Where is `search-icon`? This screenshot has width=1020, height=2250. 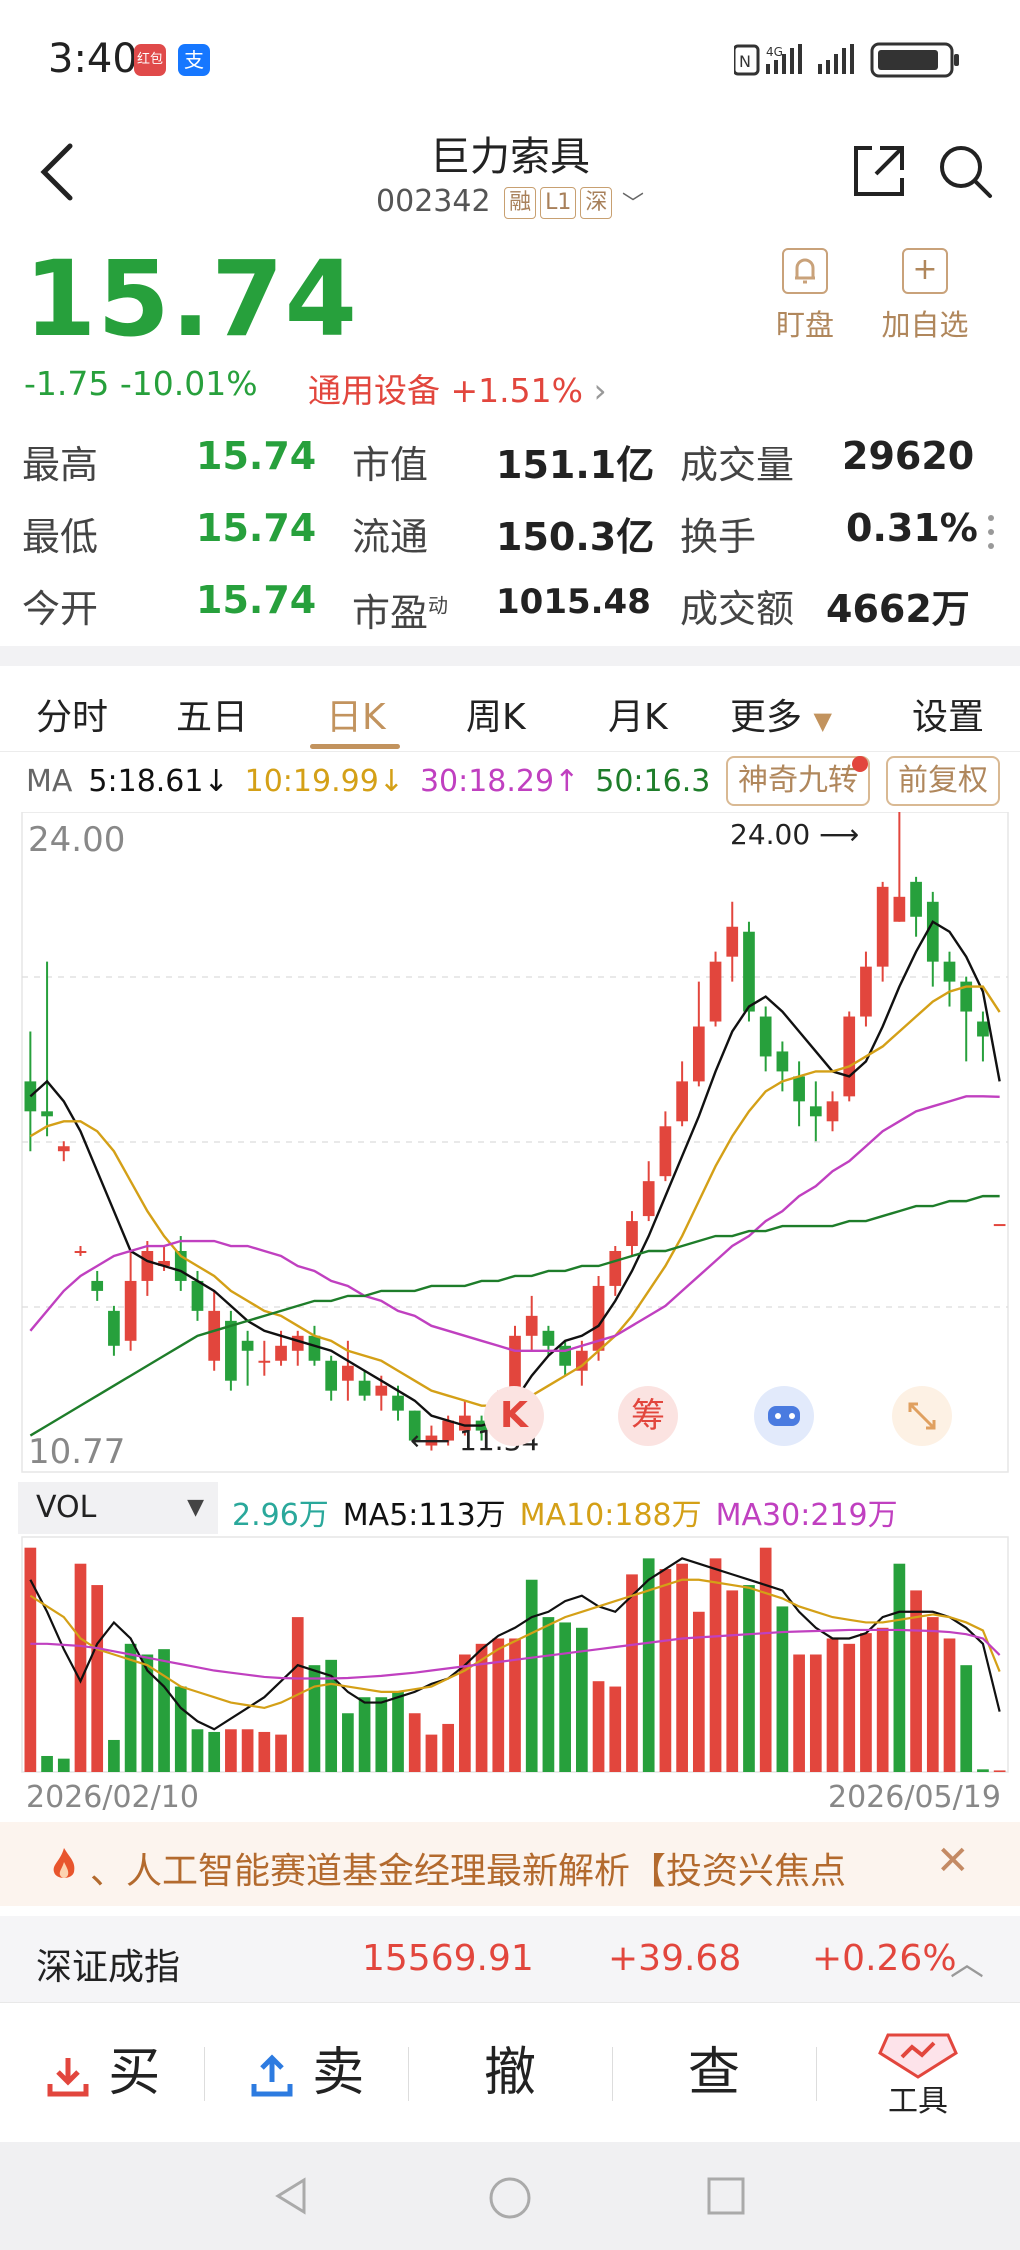 search-icon is located at coordinates (965, 171).